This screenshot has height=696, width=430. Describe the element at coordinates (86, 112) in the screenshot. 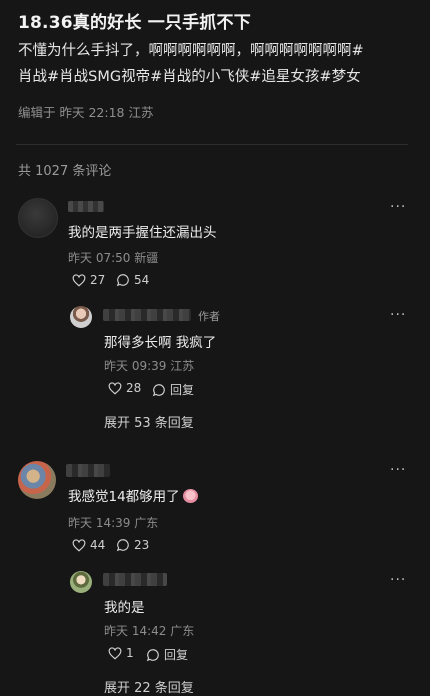

I see `post-meta: 编辑于 昨天 22:18 江苏` at that location.